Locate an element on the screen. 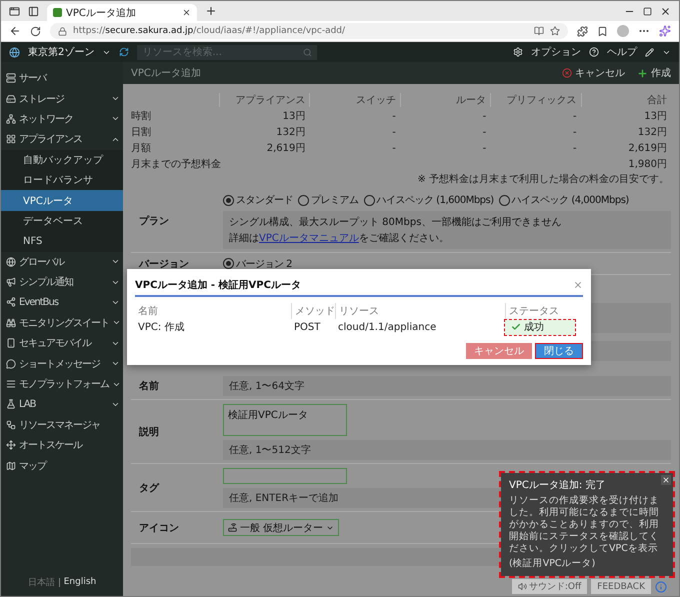  field-label: 説明 is located at coordinates (149, 432).